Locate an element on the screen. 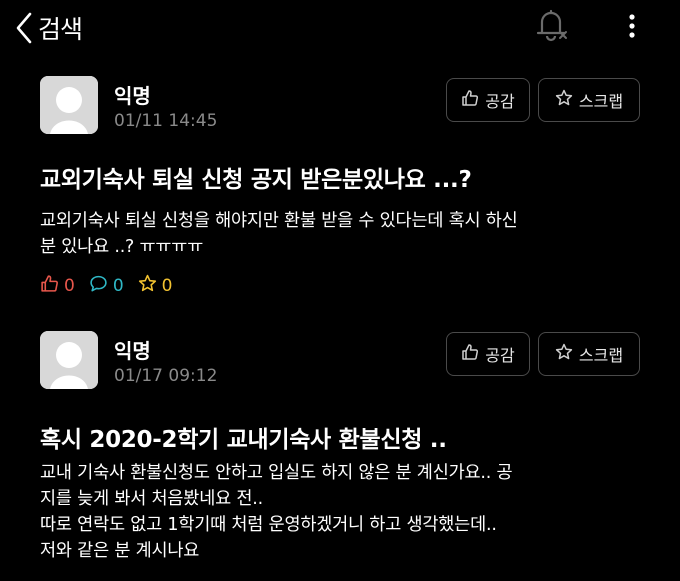  comment-count-value: 0 is located at coordinates (118, 286).